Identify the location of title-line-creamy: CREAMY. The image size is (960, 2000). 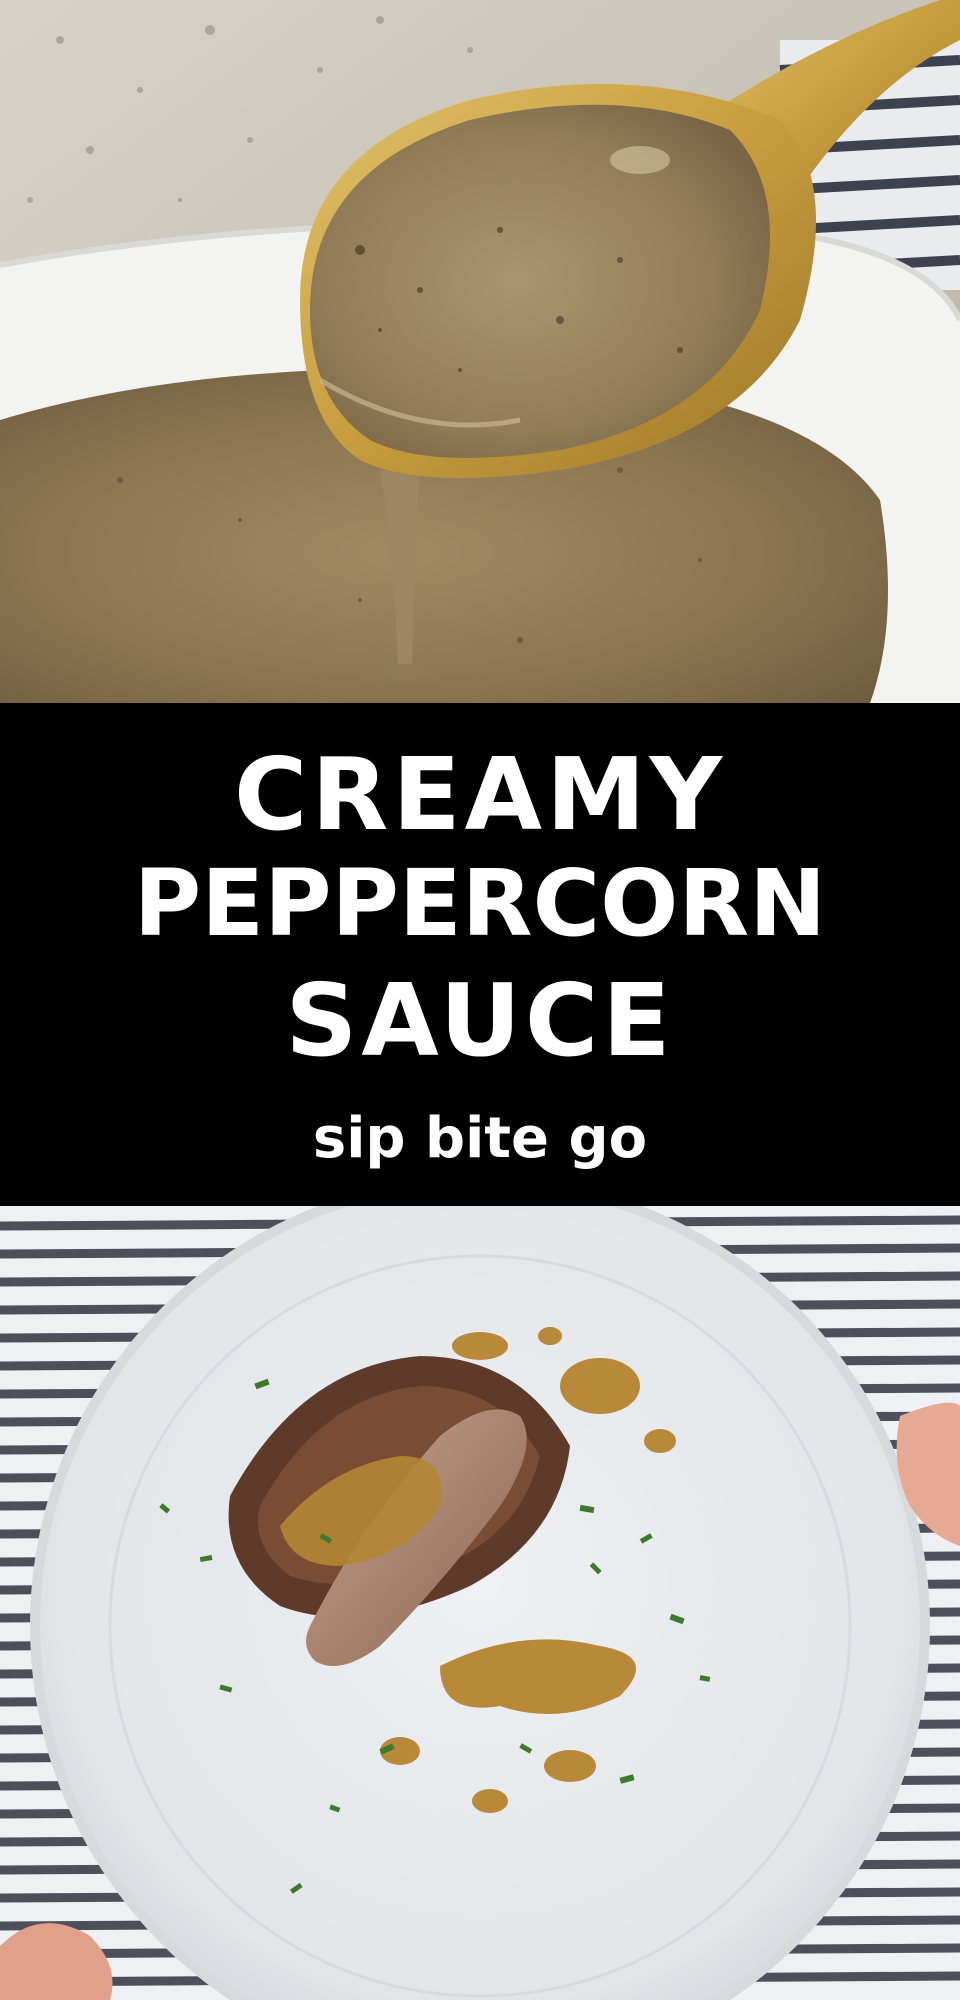
(480, 794).